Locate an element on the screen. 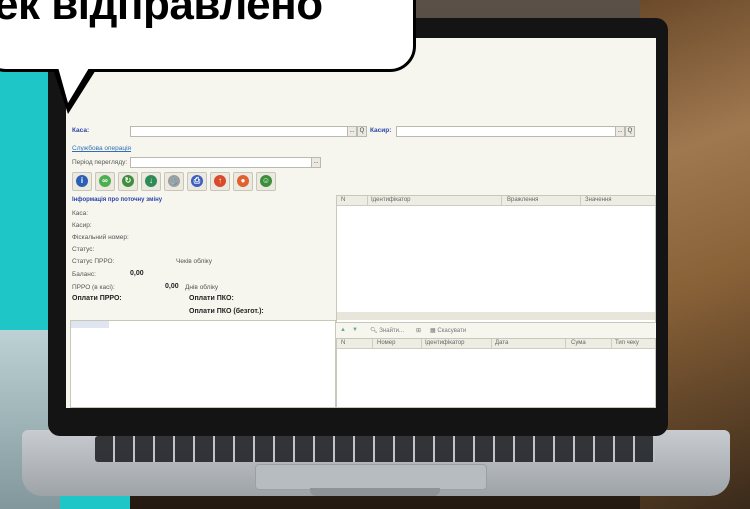  open-shift-button: ∞ is located at coordinates (105, 181).